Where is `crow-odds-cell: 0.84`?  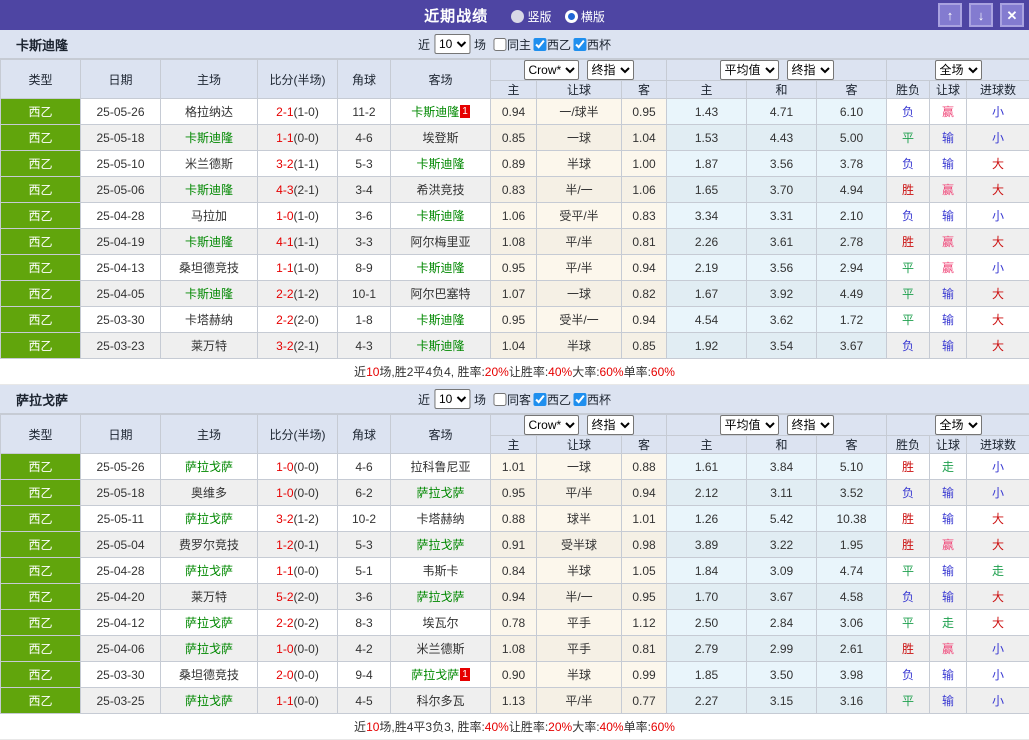 crow-odds-cell: 0.84 is located at coordinates (514, 571).